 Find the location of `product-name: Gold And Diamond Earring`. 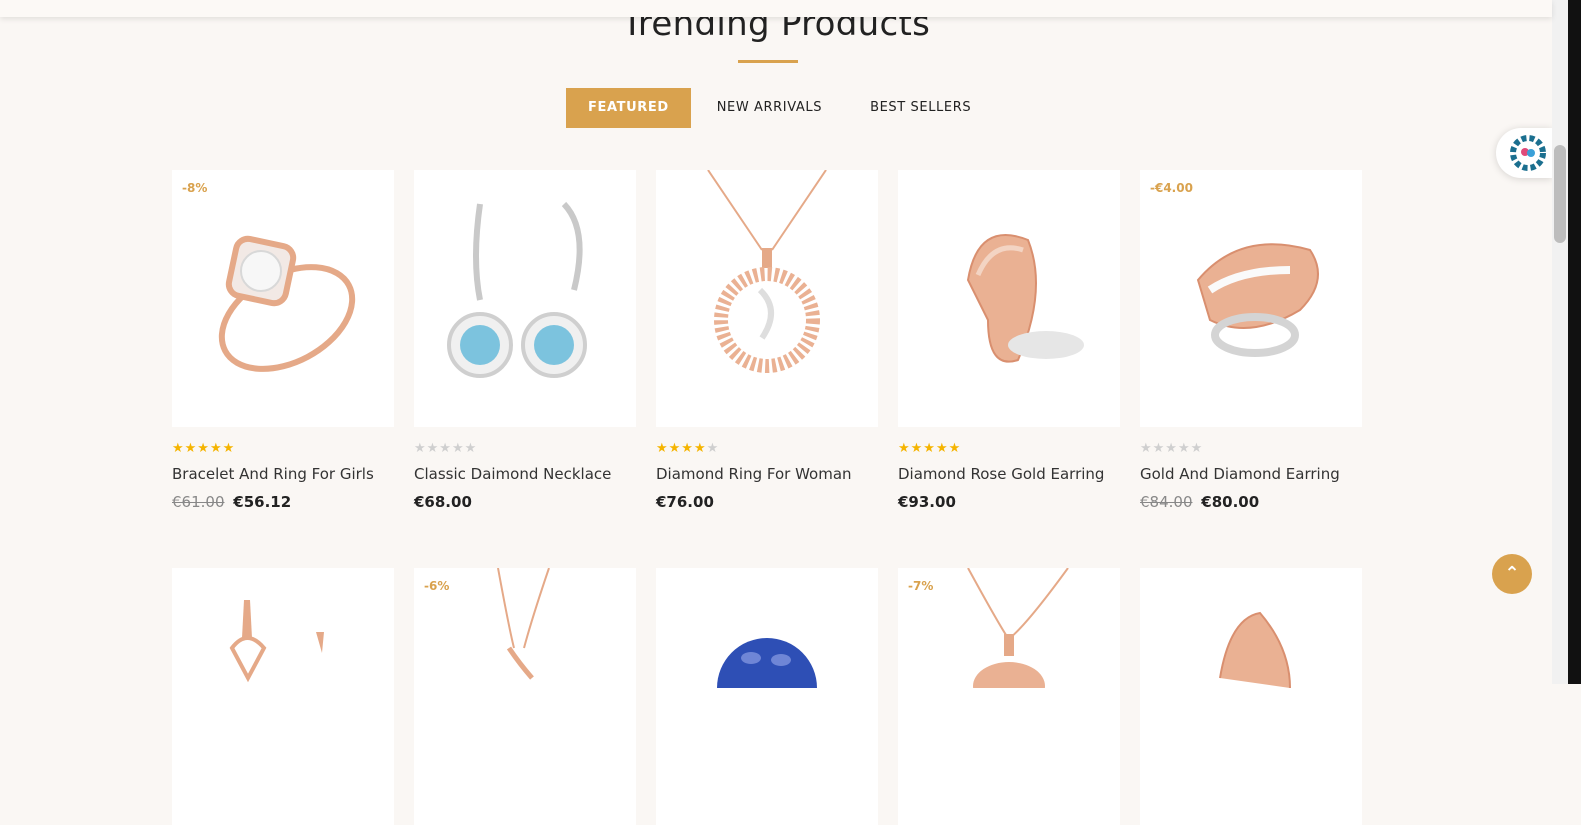

product-name: Gold And Diamond Earring is located at coordinates (1251, 474).